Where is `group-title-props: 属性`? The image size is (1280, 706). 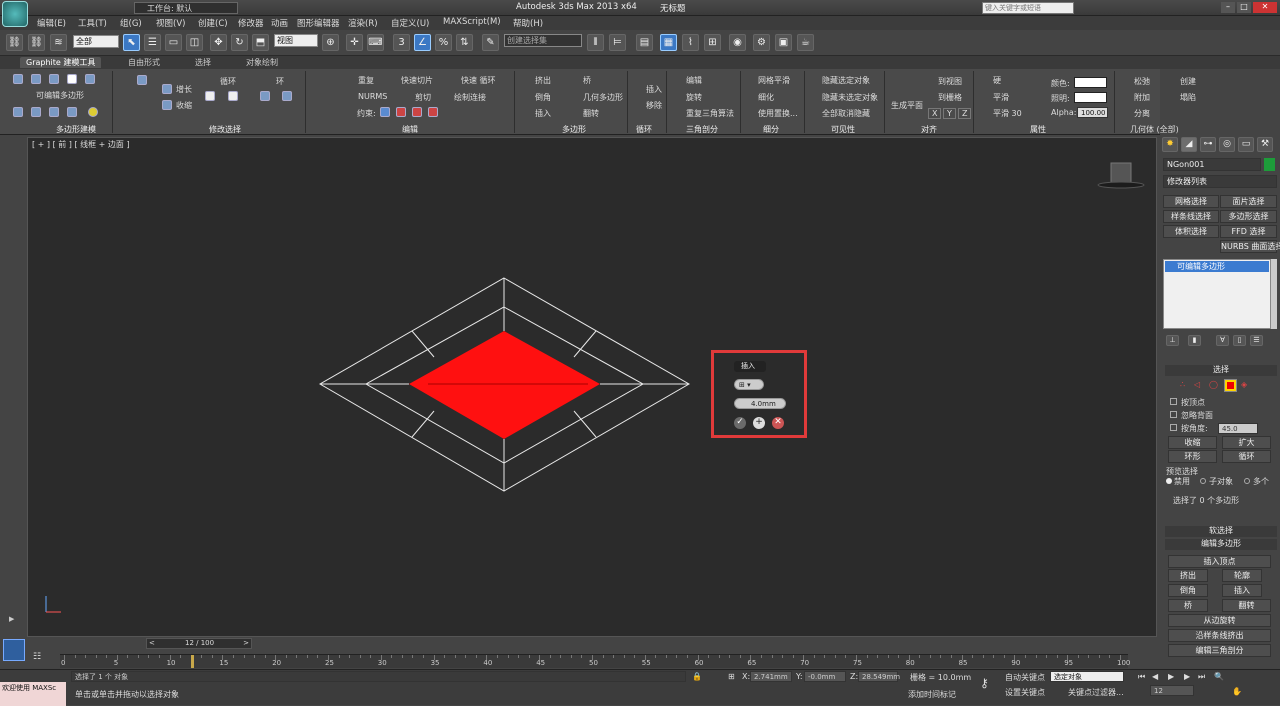 group-title-props: 属性 is located at coordinates (1038, 129).